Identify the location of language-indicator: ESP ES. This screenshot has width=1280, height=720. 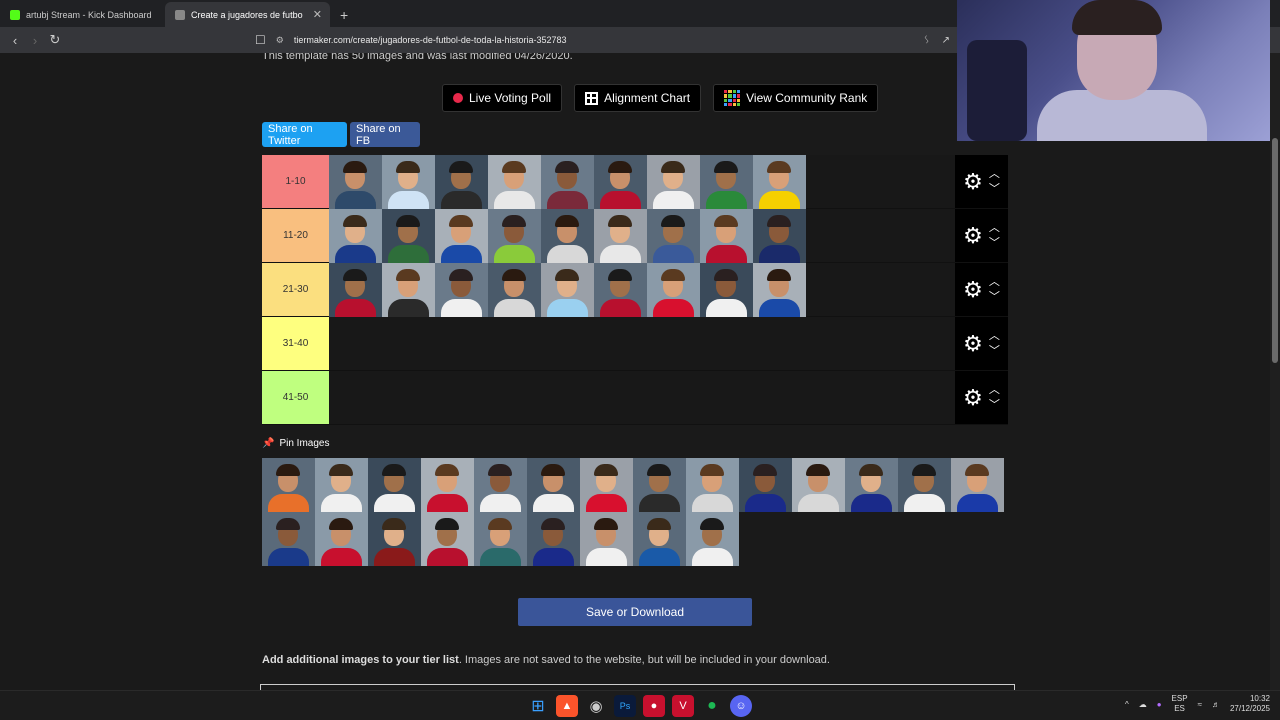
(1180, 704).